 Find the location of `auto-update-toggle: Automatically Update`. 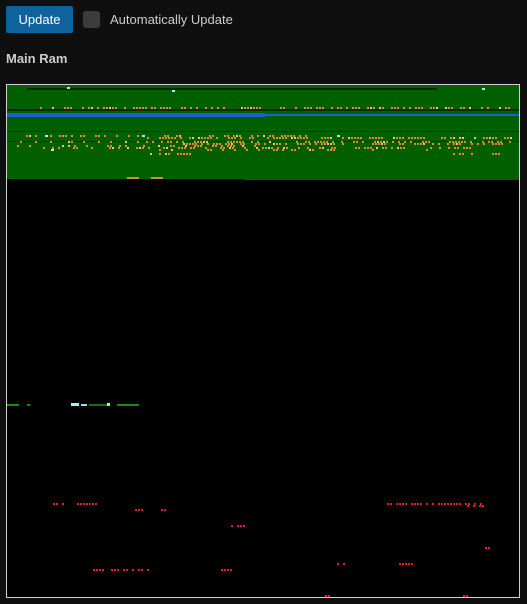

auto-update-toggle: Automatically Update is located at coordinates (158, 19).